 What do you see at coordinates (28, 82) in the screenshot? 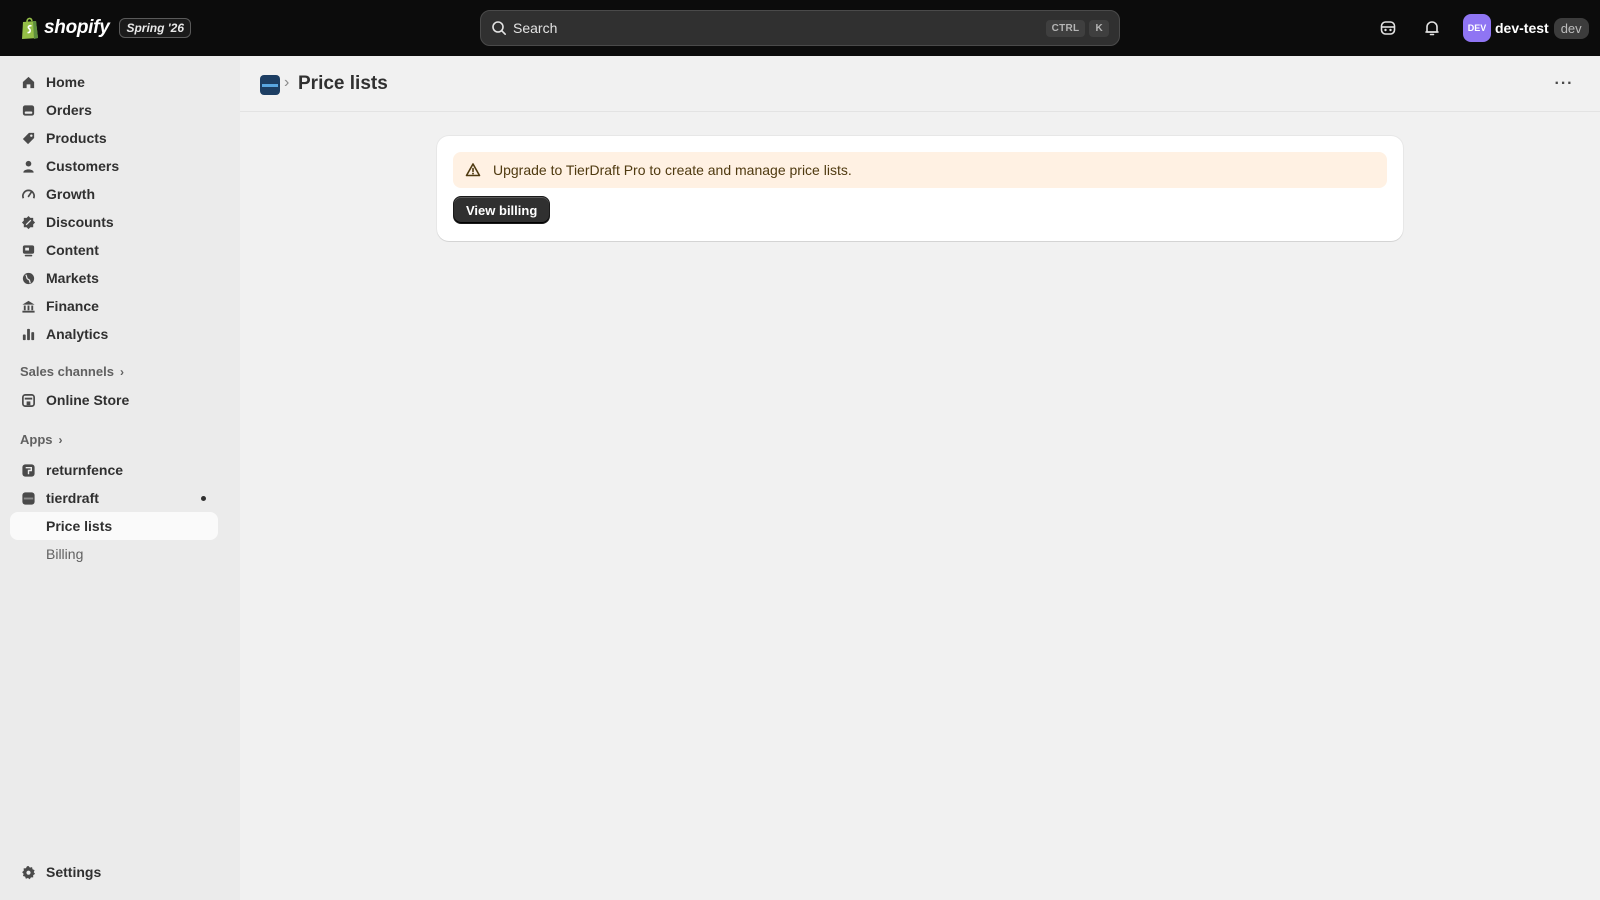
I see `home-icon` at bounding box center [28, 82].